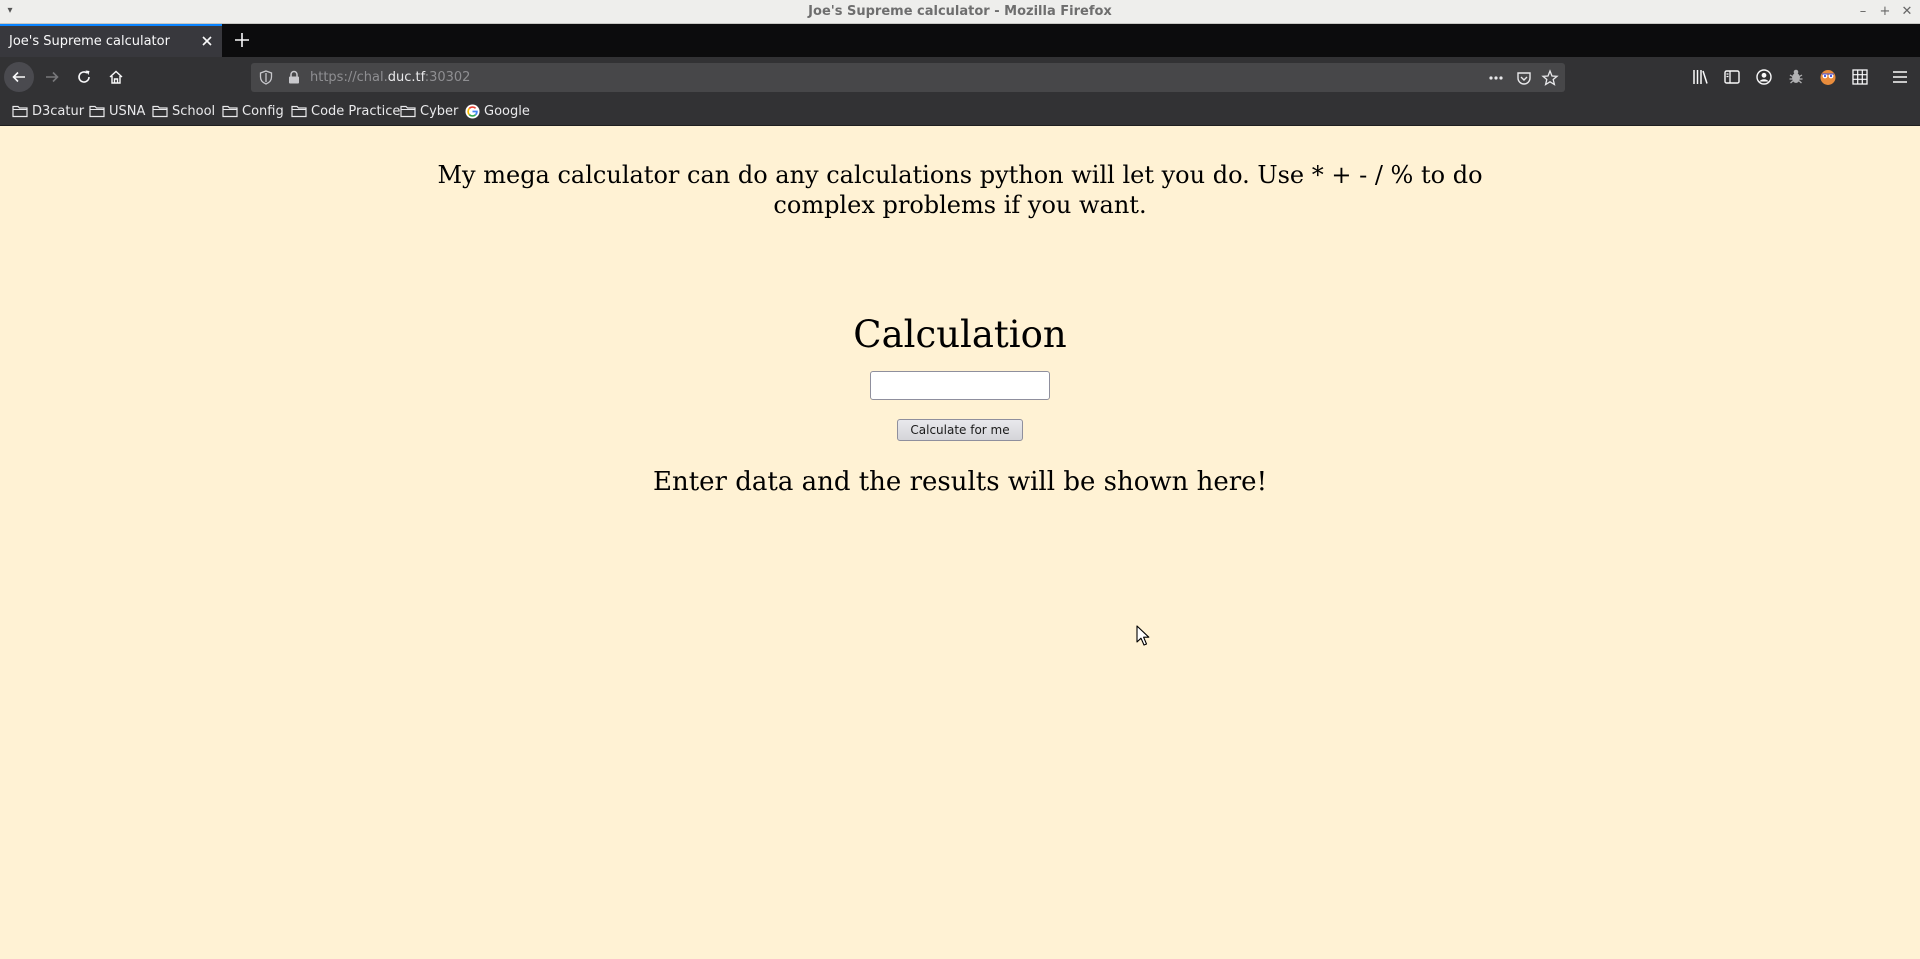 The width and height of the screenshot is (1920, 959). What do you see at coordinates (266, 79) in the screenshot?
I see `tracking-shield-icon` at bounding box center [266, 79].